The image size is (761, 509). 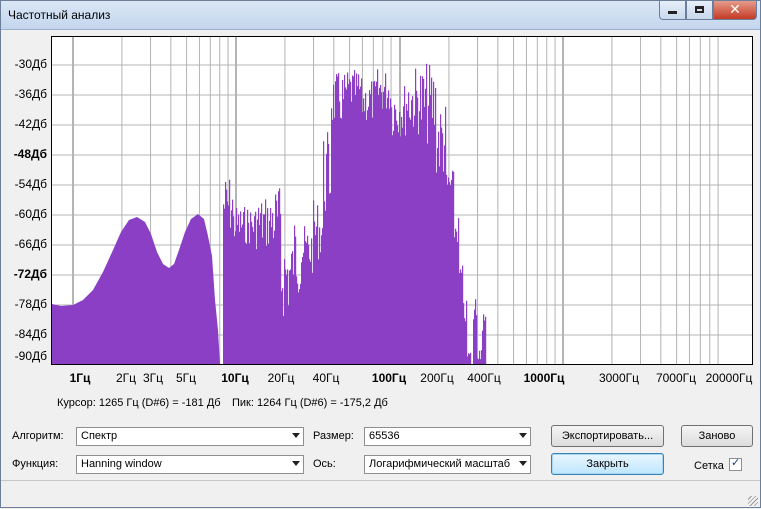 I want to click on close-icon: ✕, so click(x=735, y=9).